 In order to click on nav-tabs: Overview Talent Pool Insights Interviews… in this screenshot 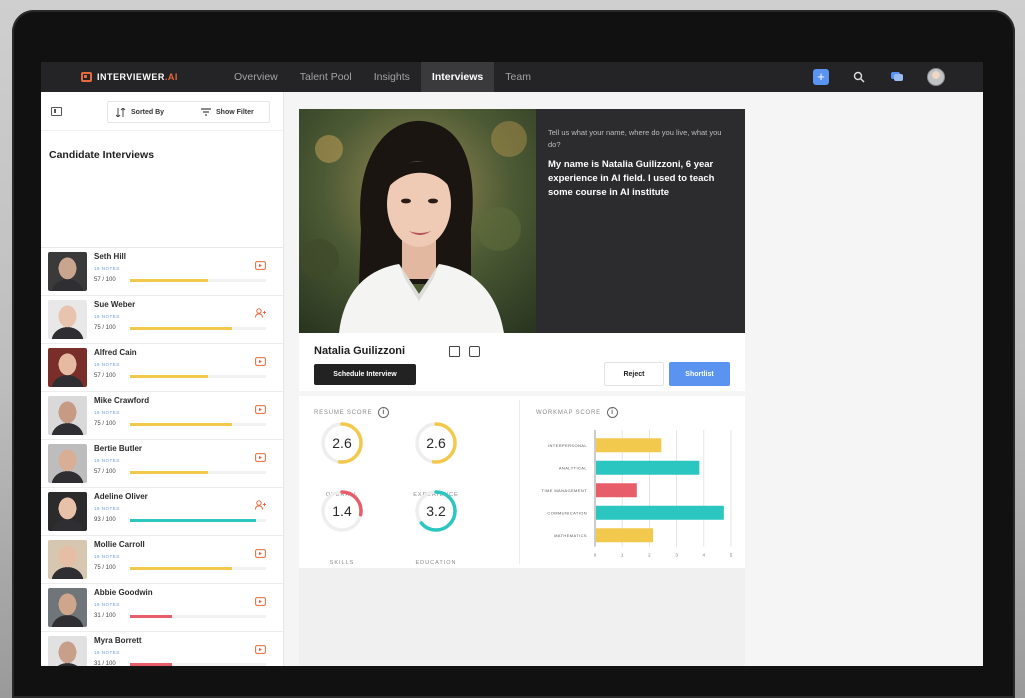, I will do `click(382, 77)`.